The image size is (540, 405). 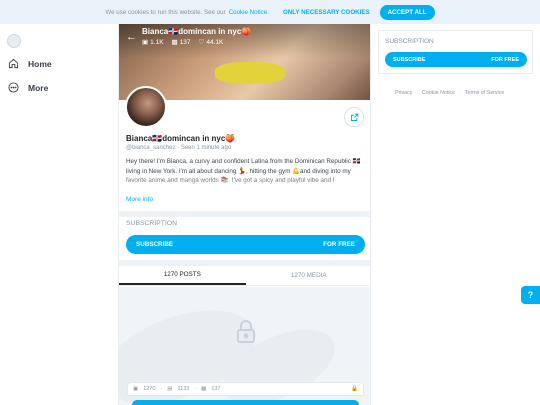 I want to click on back-arrow-icon: ←, so click(x=131, y=37).